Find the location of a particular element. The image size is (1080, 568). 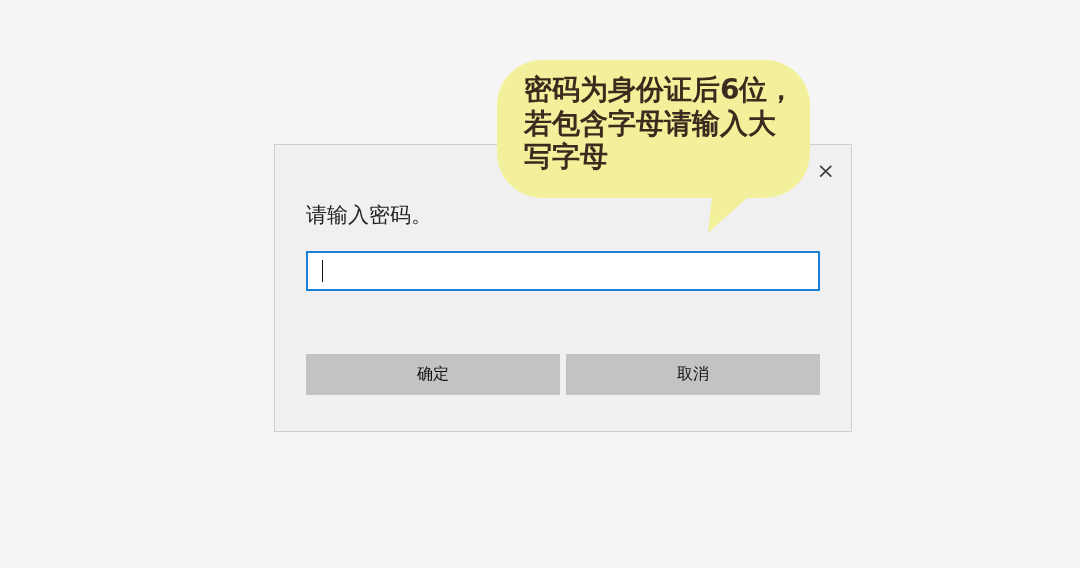

close-button: × is located at coordinates (825, 171).